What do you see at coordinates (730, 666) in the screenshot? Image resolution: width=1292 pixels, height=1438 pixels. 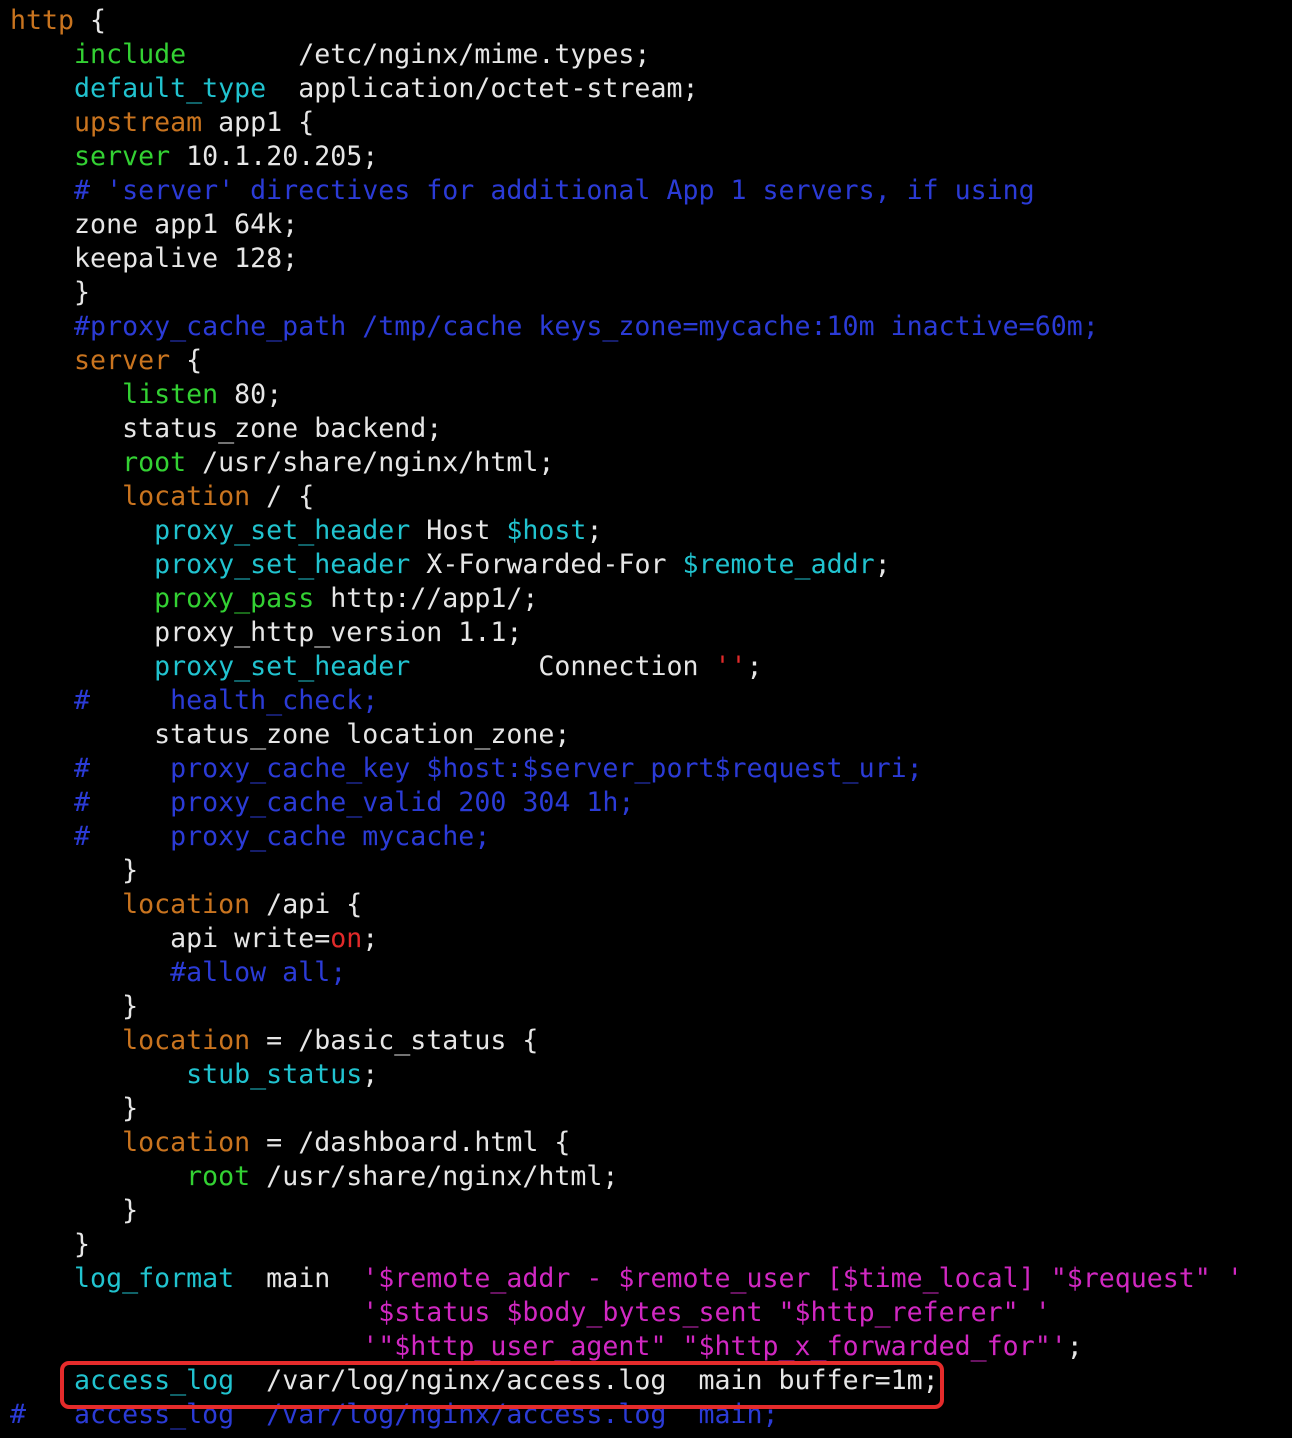 I see `code-token: ''` at bounding box center [730, 666].